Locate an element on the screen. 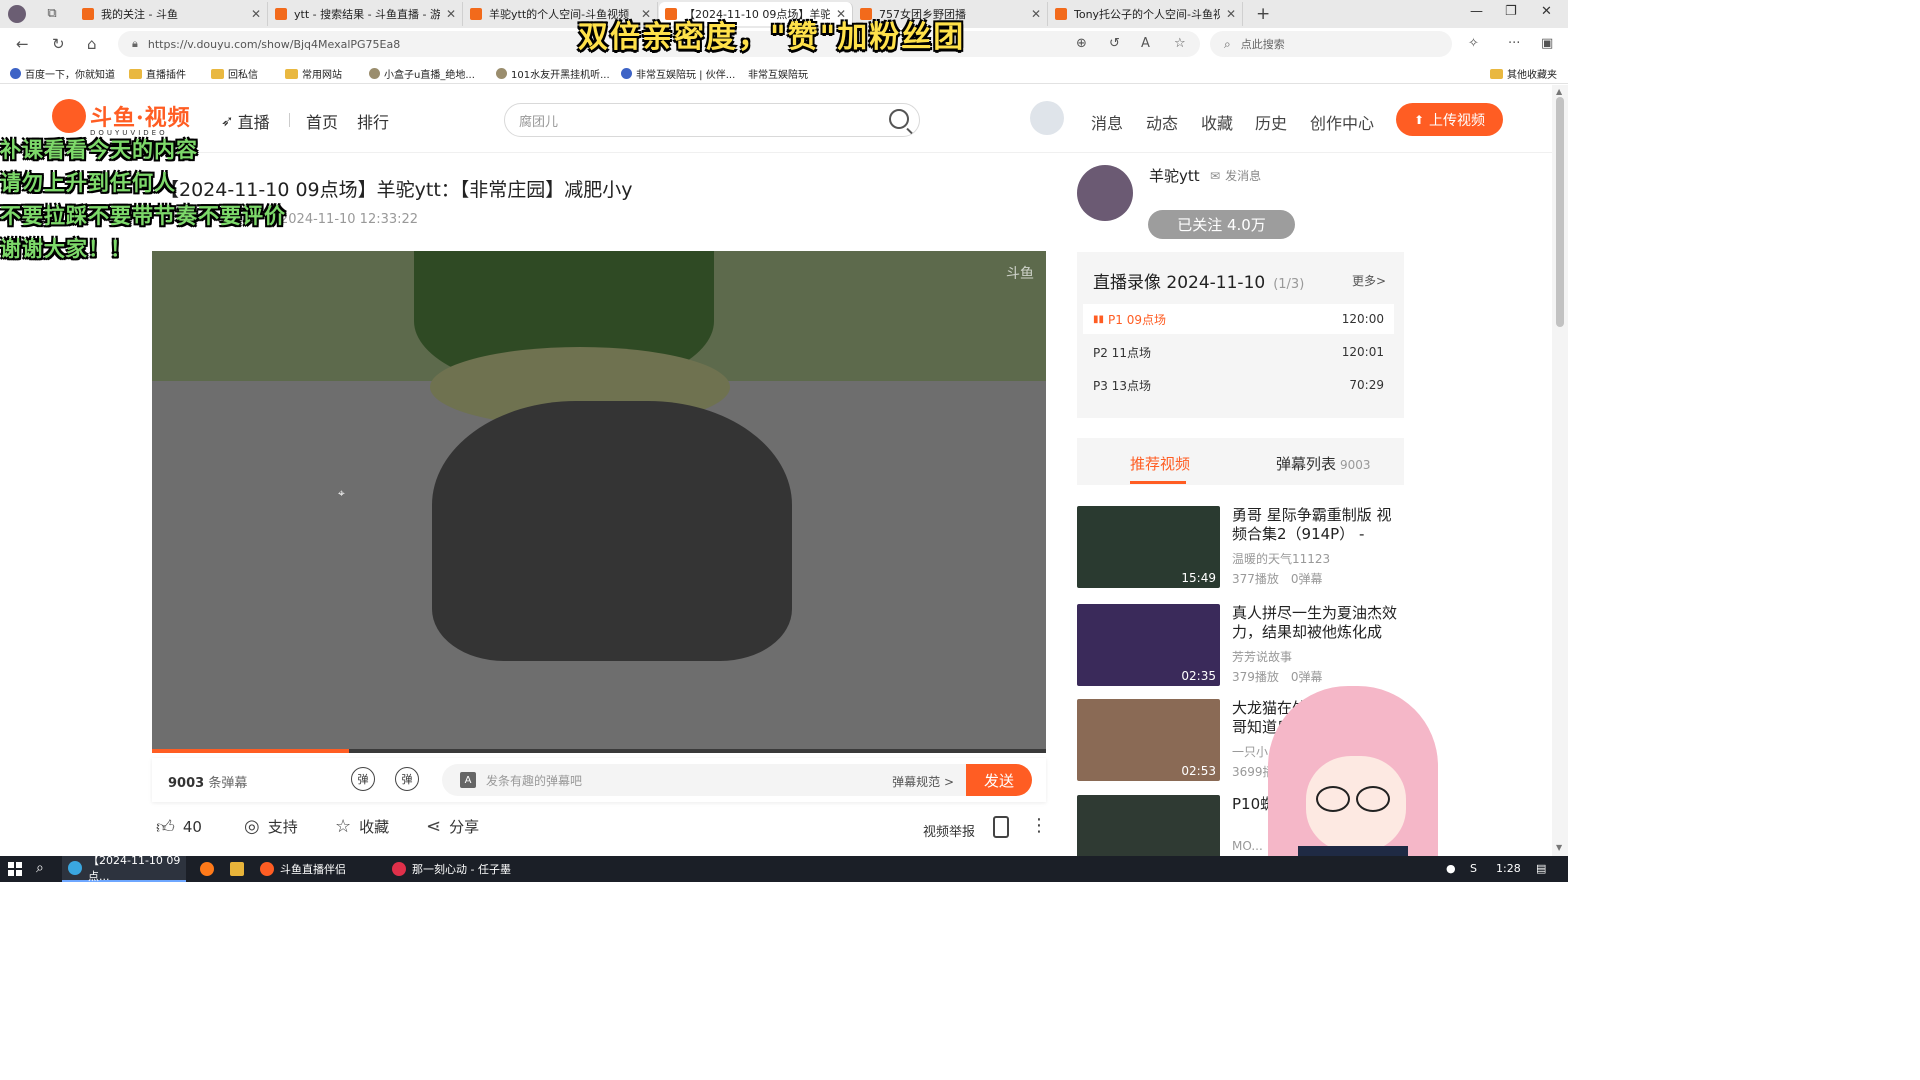  upload-video-button: ⬆ 上传视频 is located at coordinates (1449, 119).